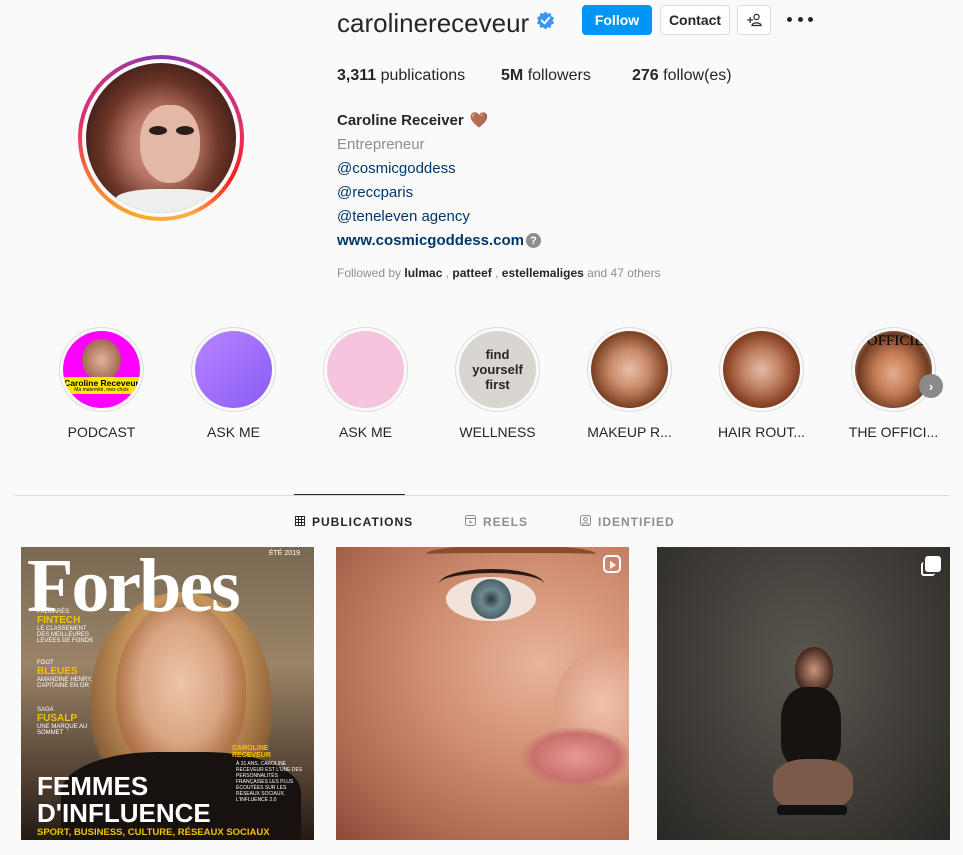  Describe the element at coordinates (357, 75) in the screenshot. I see `posts-count: 3,311` at that location.